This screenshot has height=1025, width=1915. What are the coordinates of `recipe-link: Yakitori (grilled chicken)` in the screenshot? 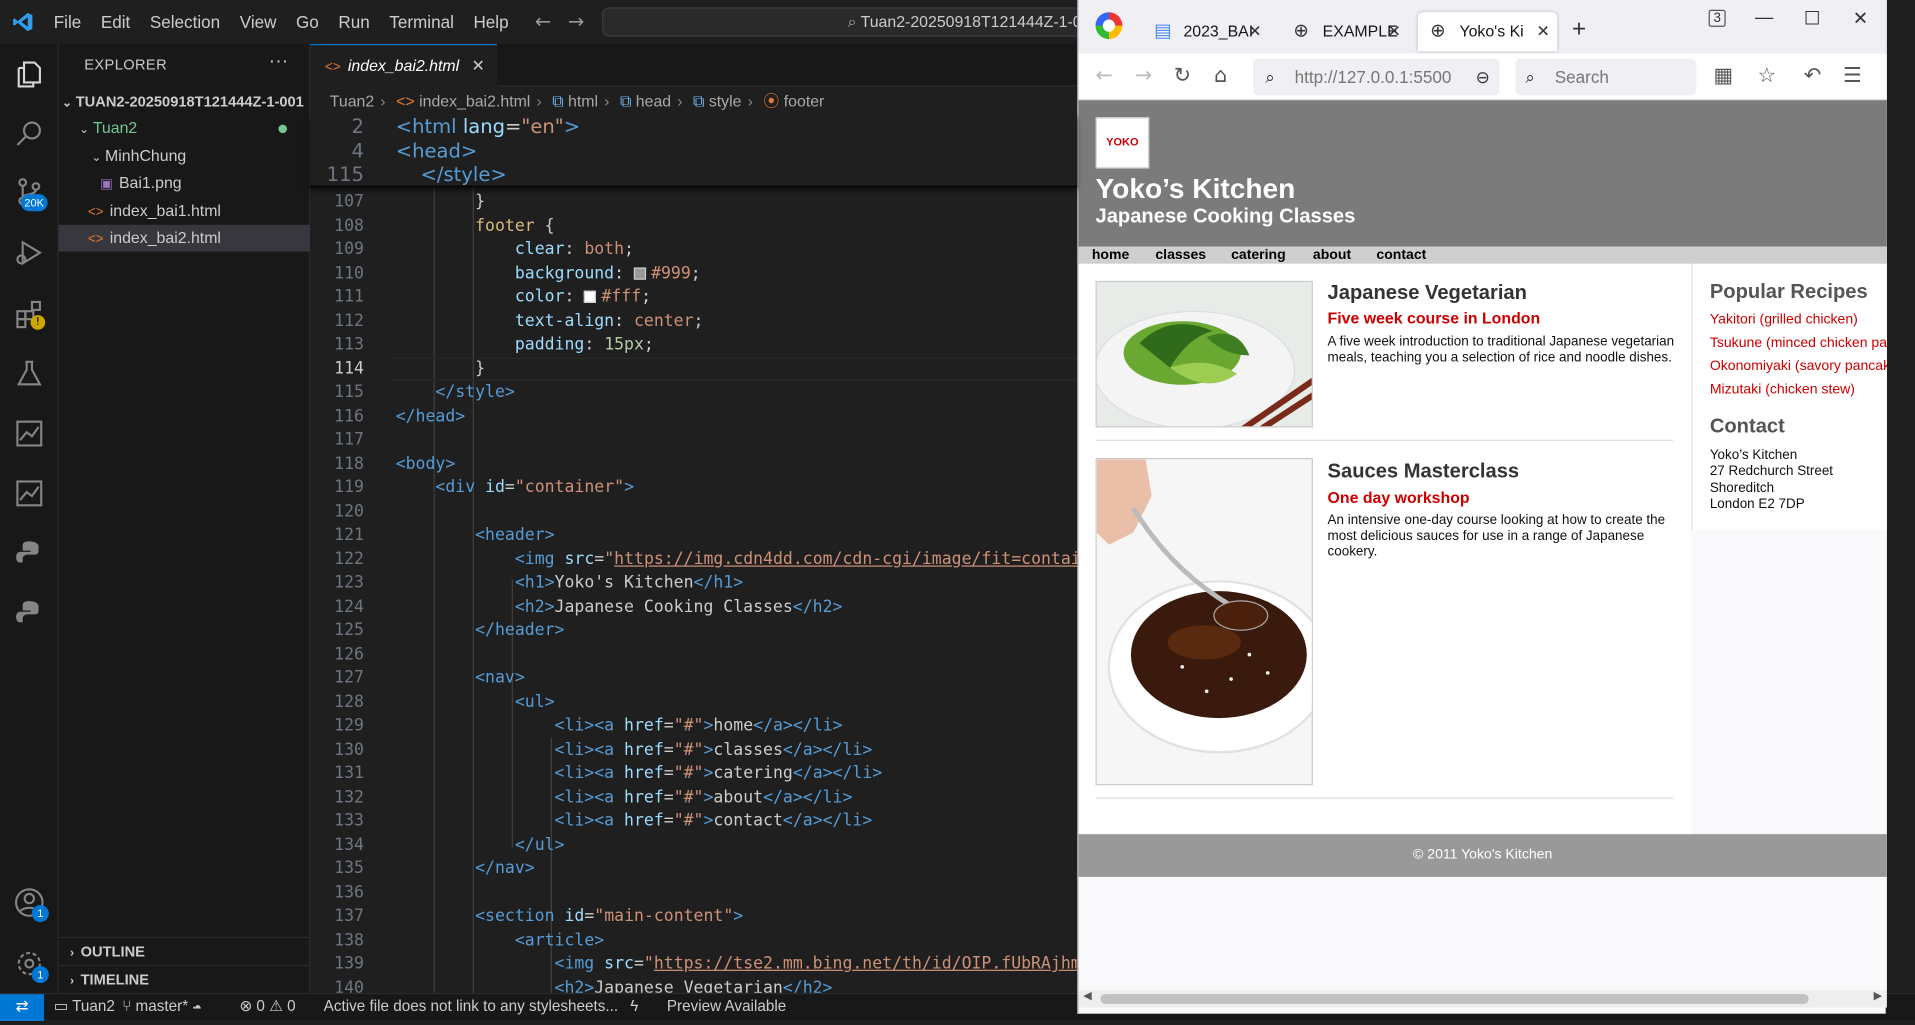 It's located at (1784, 320).